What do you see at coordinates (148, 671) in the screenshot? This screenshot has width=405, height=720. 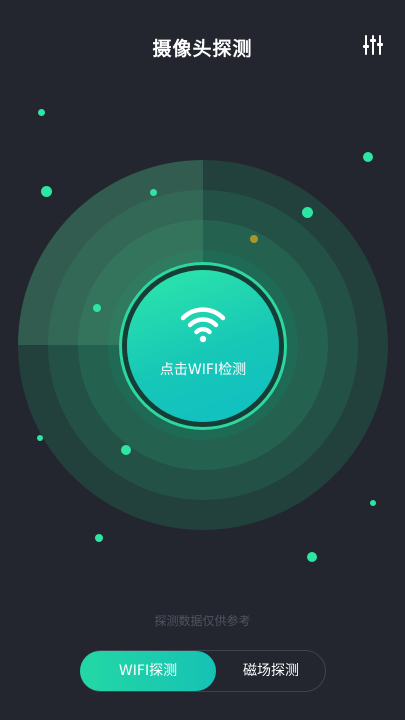 I see `tab-wifi-detect: WIFI探测` at bounding box center [148, 671].